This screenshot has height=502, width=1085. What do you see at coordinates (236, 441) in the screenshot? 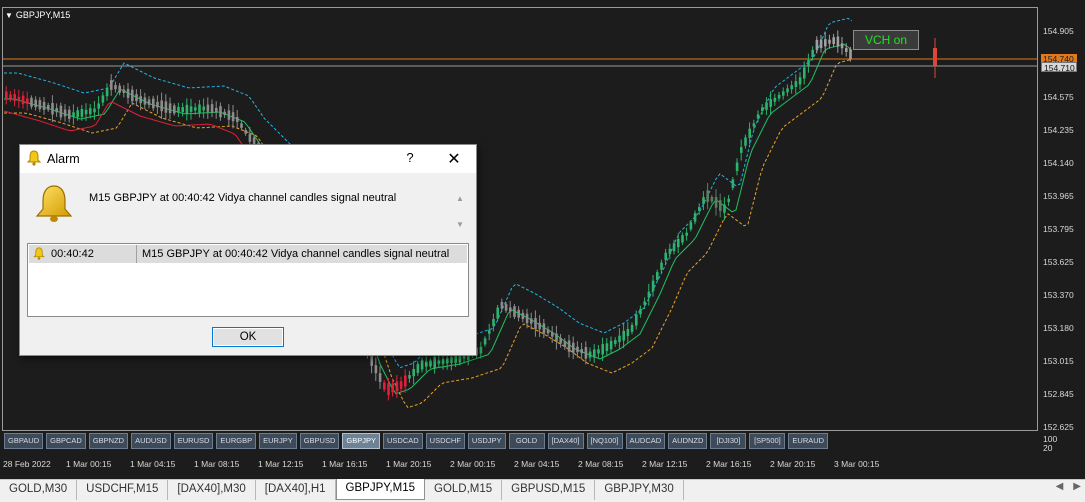
I see `symbol-button-eurgbp: EURGBP` at bounding box center [236, 441].